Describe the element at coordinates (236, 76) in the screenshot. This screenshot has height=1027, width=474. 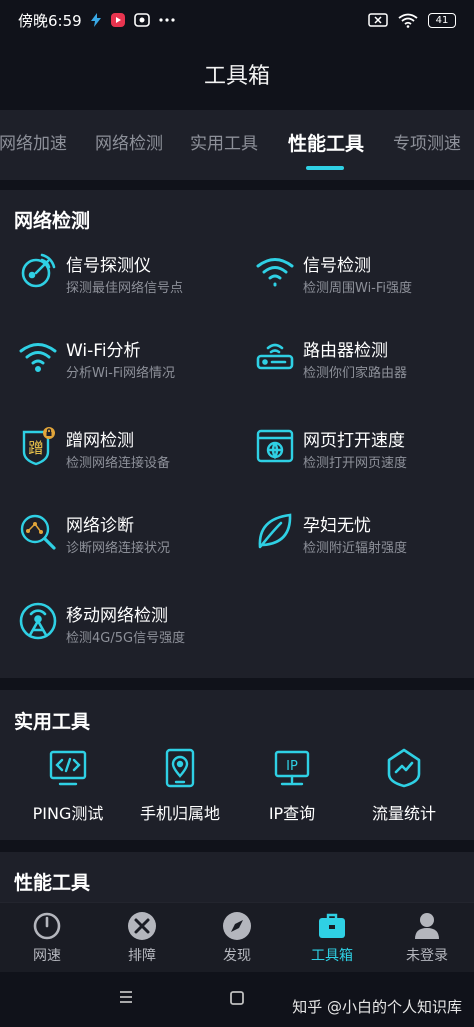
I see `page-title: 工具箱` at that location.